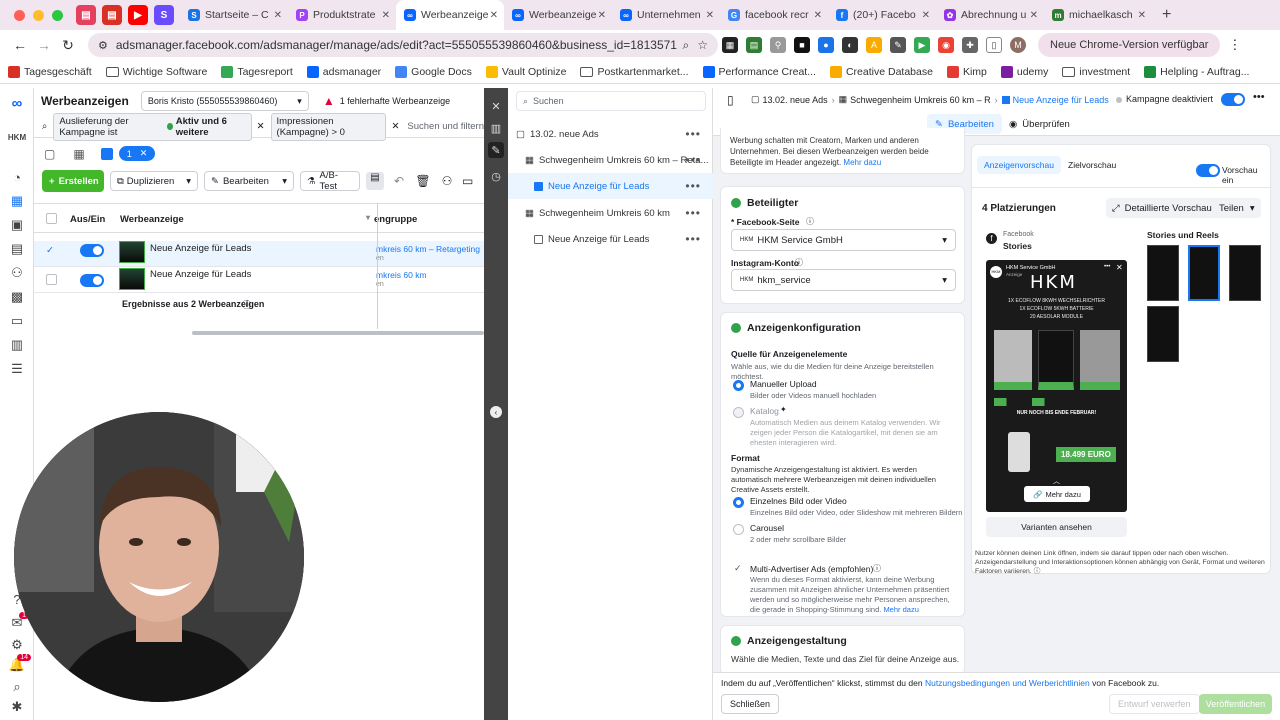 The width and height of the screenshot is (1280, 720). Describe the element at coordinates (496, 412) in the screenshot. I see `collapse-panel-icon: ‹` at that location.